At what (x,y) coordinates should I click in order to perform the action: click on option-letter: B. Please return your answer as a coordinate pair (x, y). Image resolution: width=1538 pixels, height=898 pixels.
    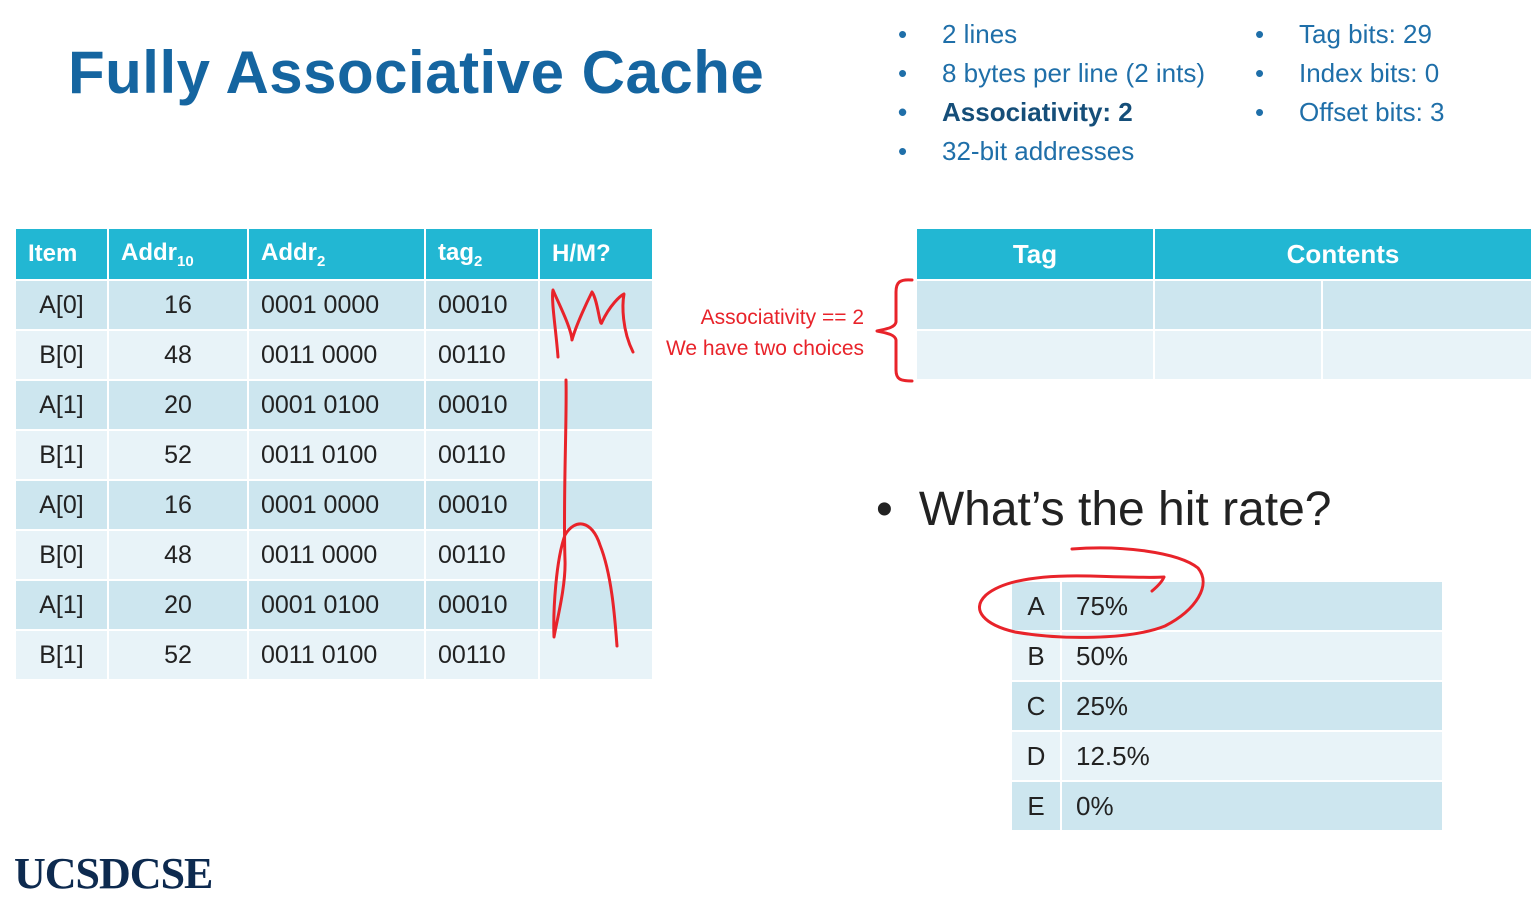
    Looking at the image, I should click on (1036, 656).